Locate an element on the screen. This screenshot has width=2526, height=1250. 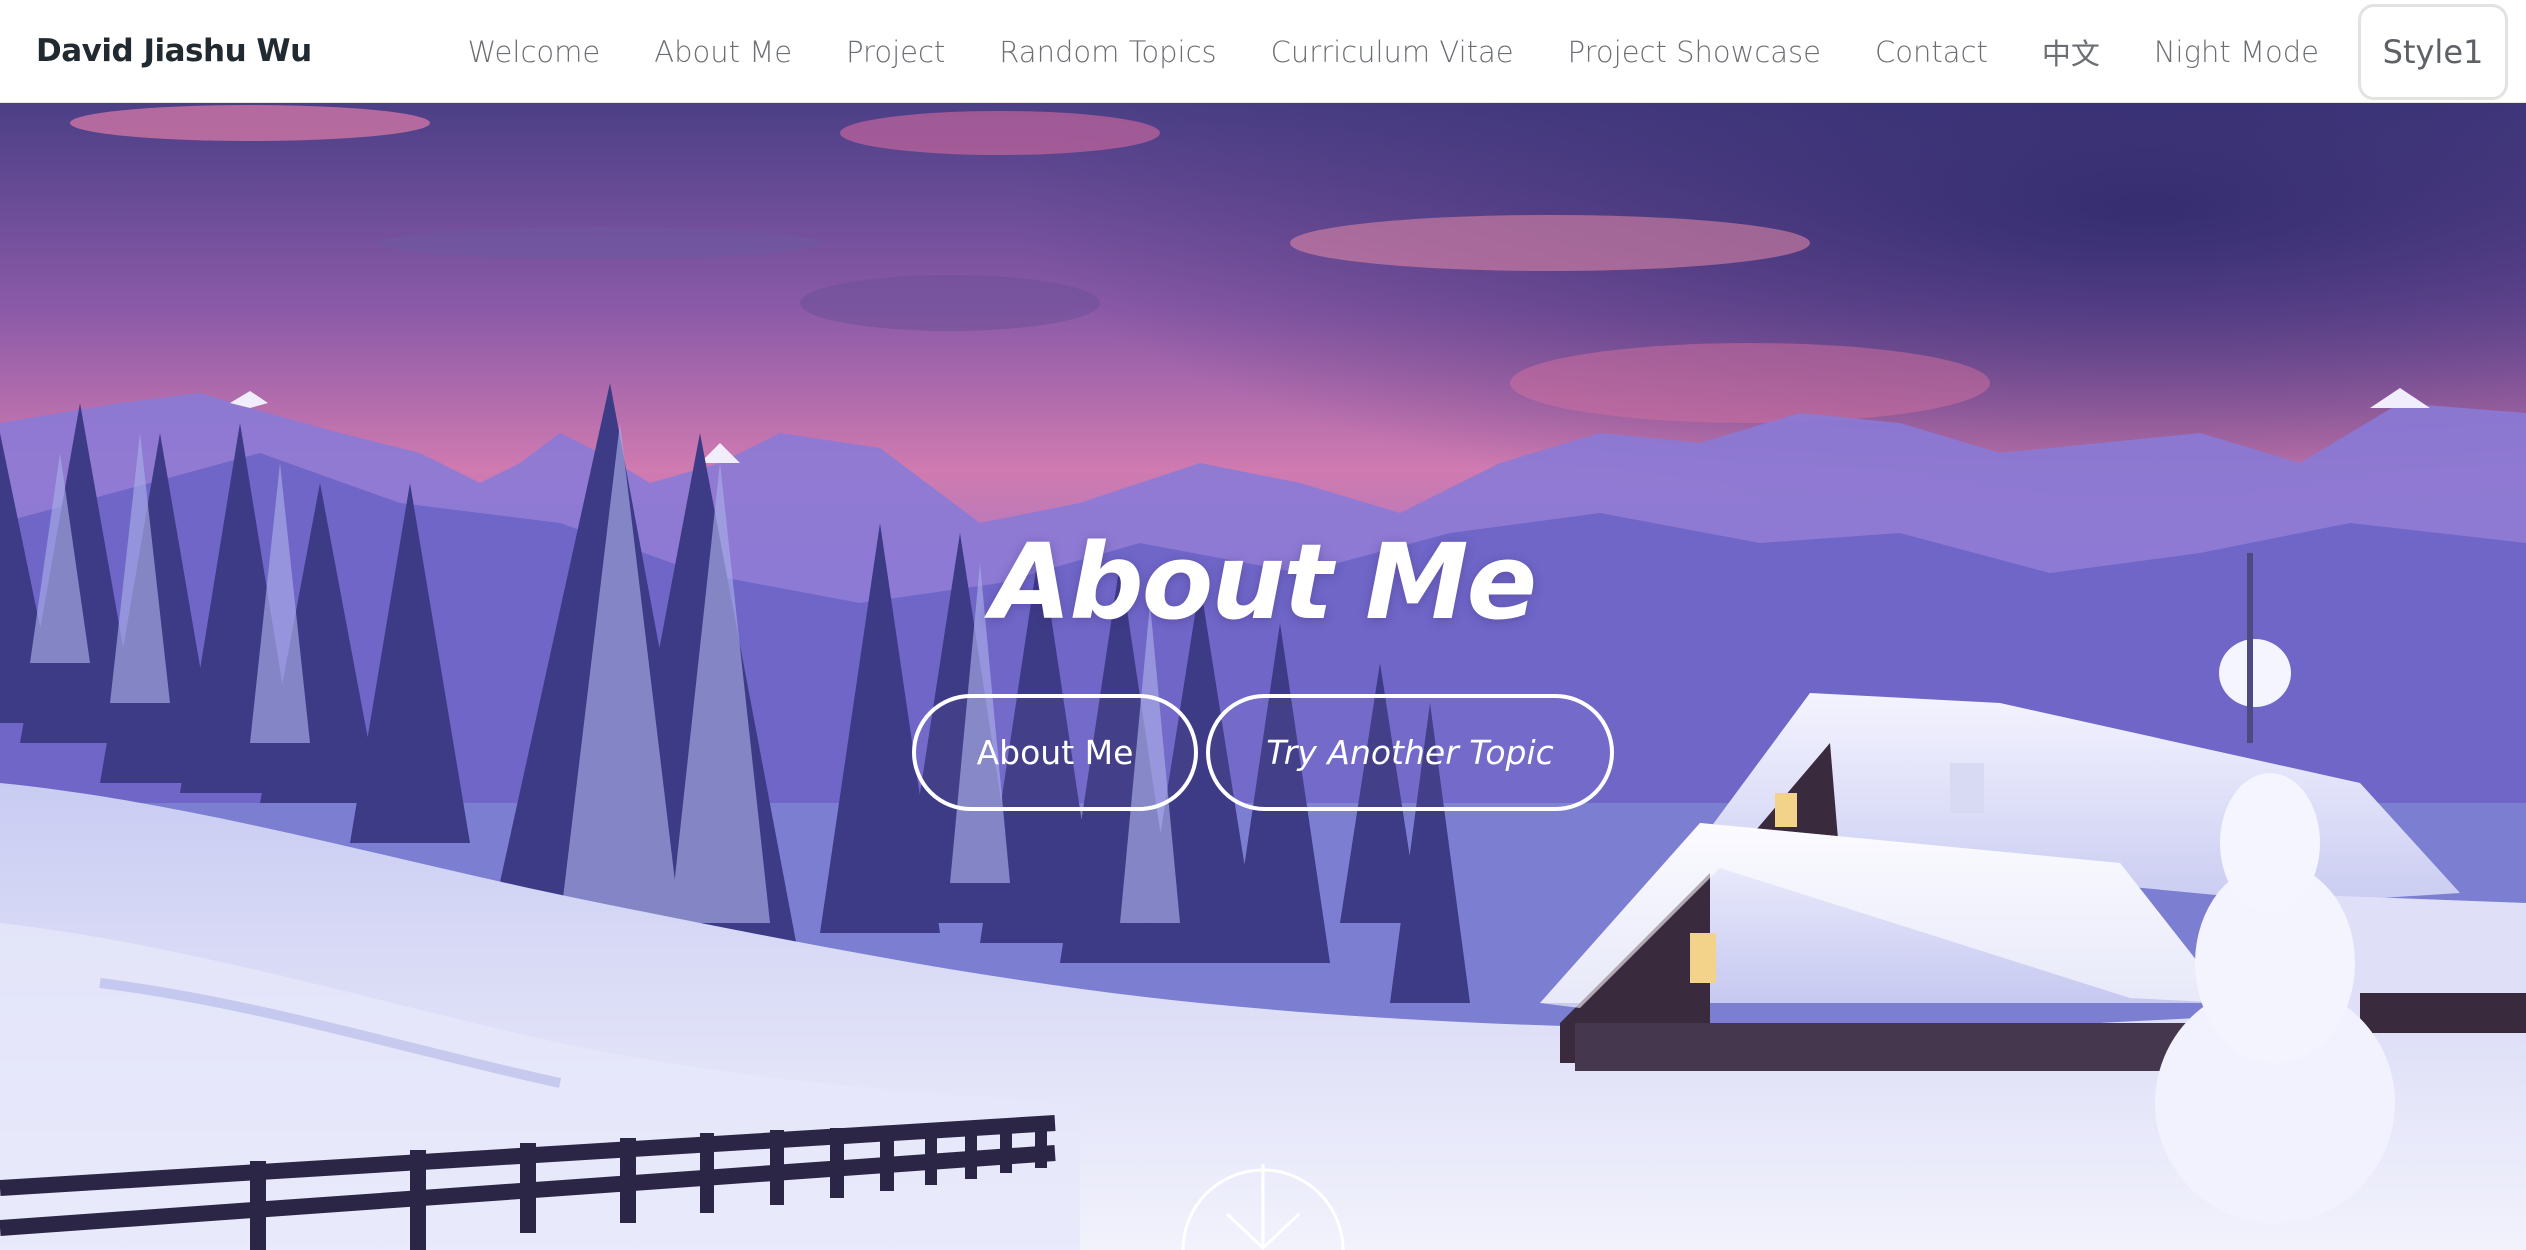
nav-chinese-language: 中文 is located at coordinates (2071, 52).